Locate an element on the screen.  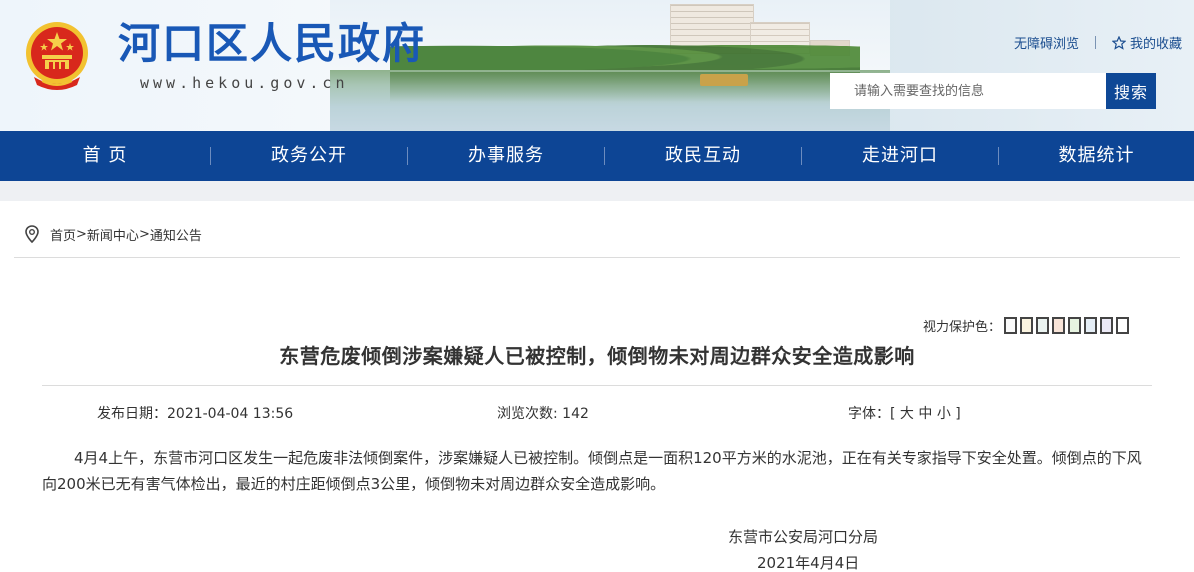
font-size-medium: 中 is located at coordinates (925, 414).